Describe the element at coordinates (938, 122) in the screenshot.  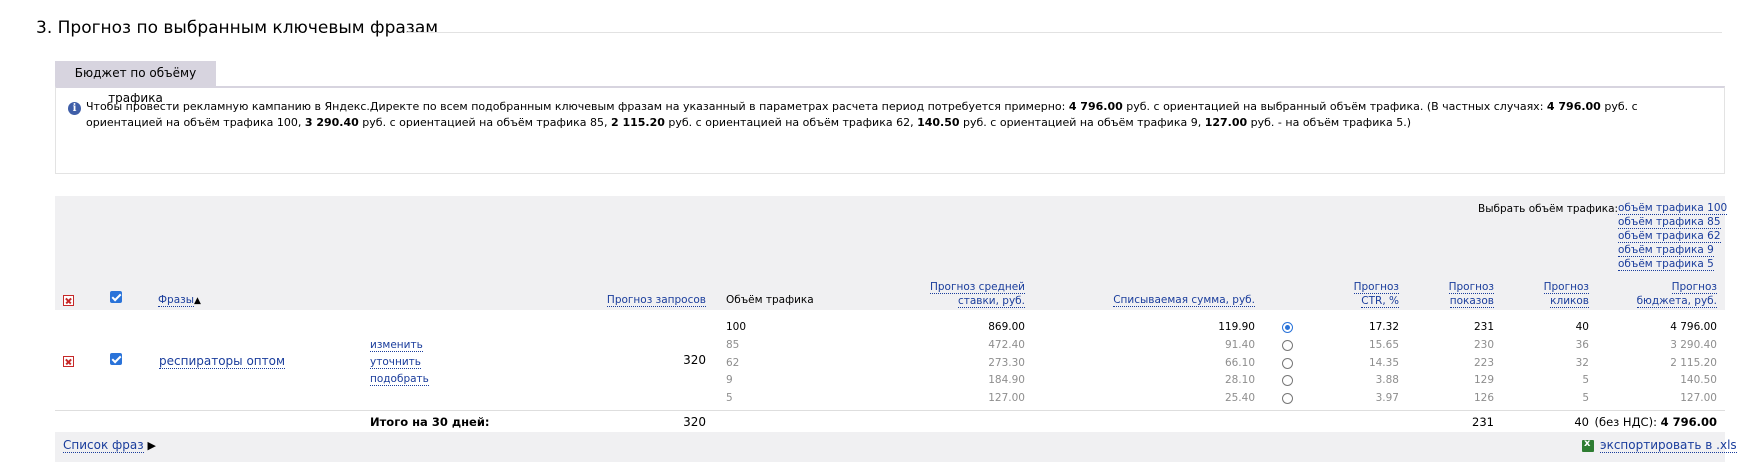
I see `info-value-9: 140.50` at that location.